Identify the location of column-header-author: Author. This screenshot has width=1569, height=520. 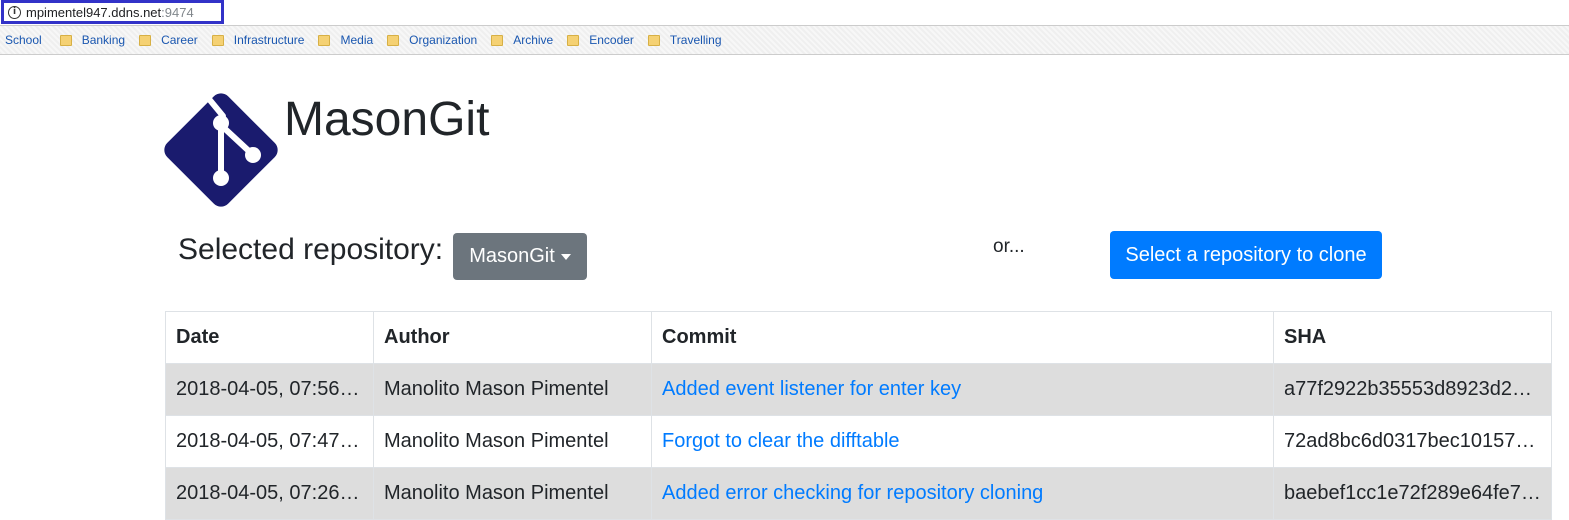
(512, 337).